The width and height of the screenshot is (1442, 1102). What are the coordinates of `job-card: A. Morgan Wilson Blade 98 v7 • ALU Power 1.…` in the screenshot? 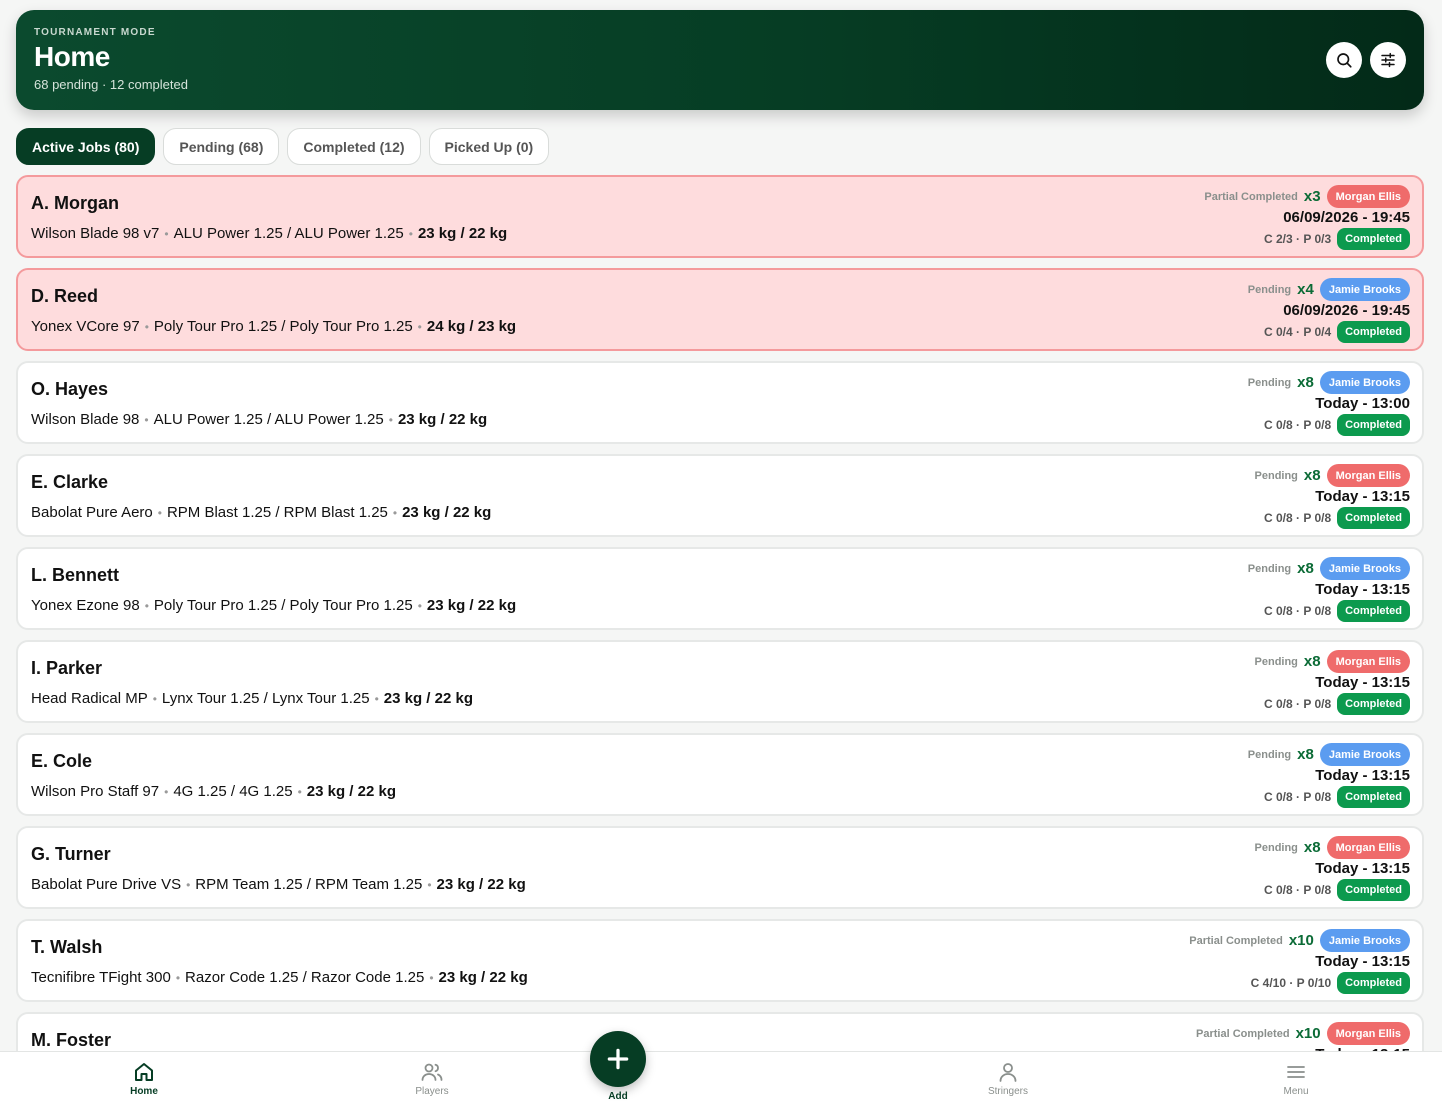 It's located at (720, 216).